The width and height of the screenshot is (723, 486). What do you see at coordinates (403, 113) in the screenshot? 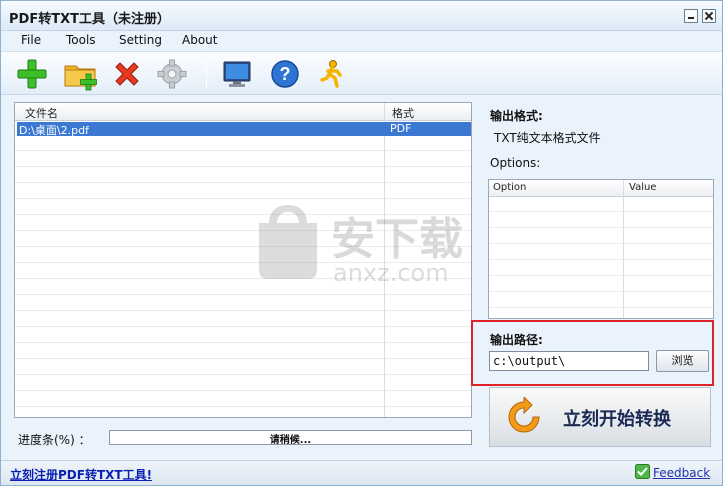
I see `column-header-format: 格式` at bounding box center [403, 113].